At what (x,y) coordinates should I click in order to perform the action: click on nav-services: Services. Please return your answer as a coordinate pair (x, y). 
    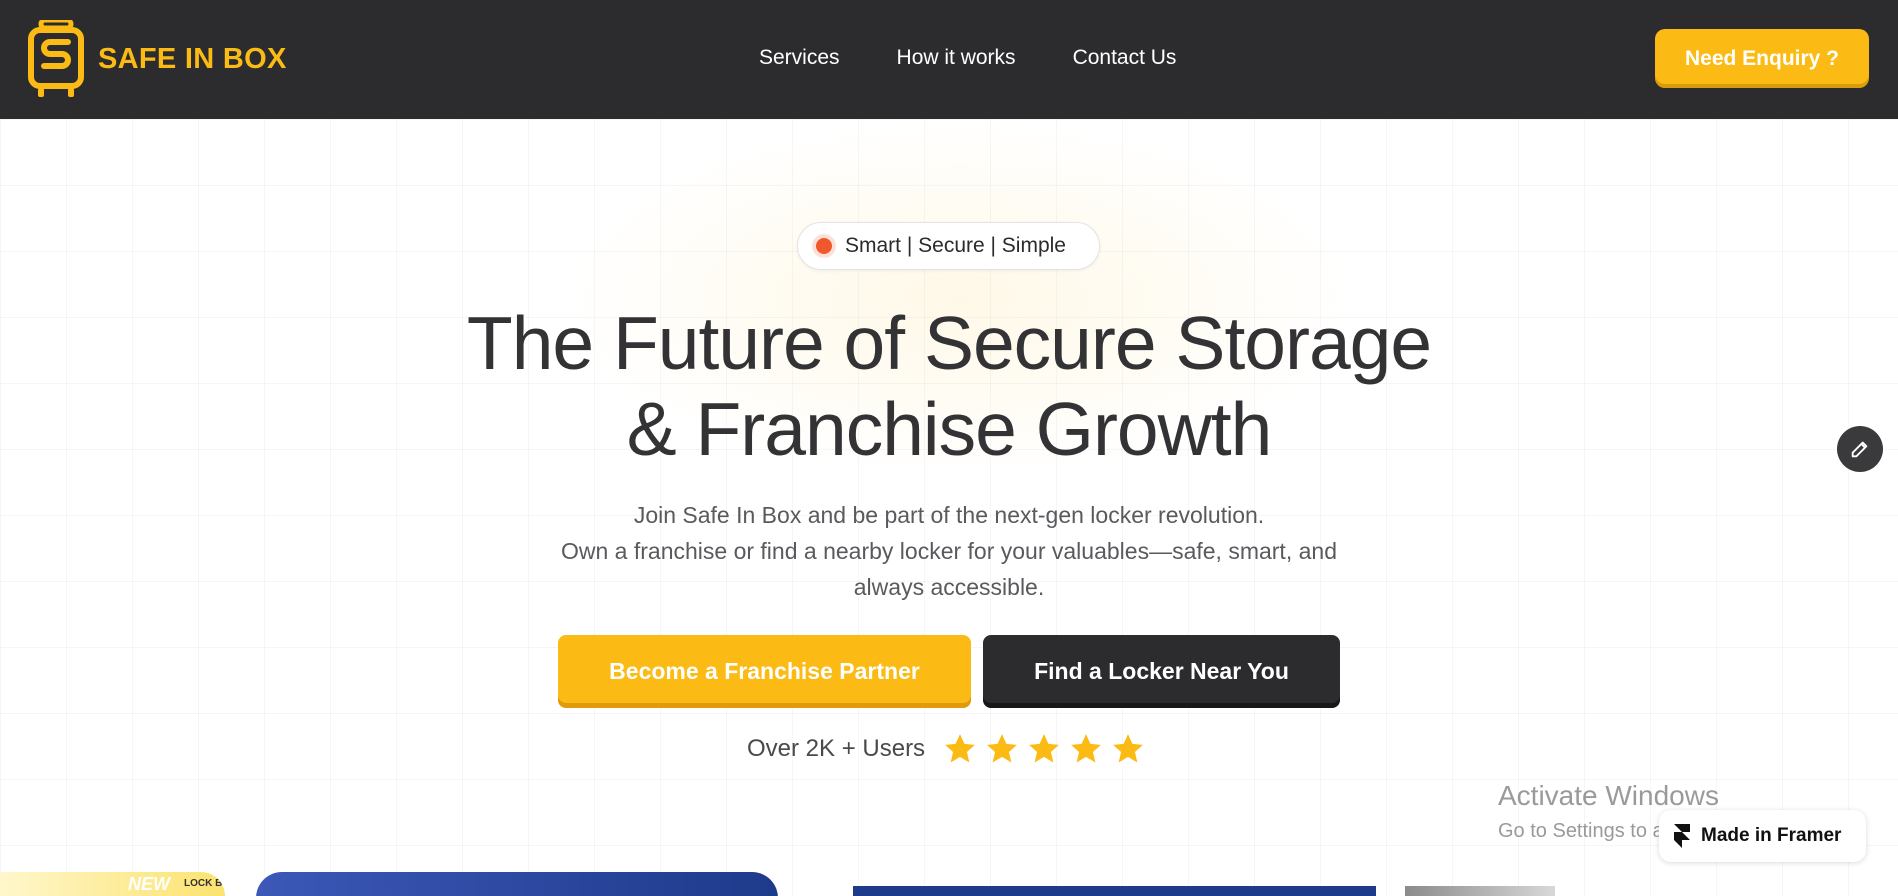
    Looking at the image, I should click on (799, 58).